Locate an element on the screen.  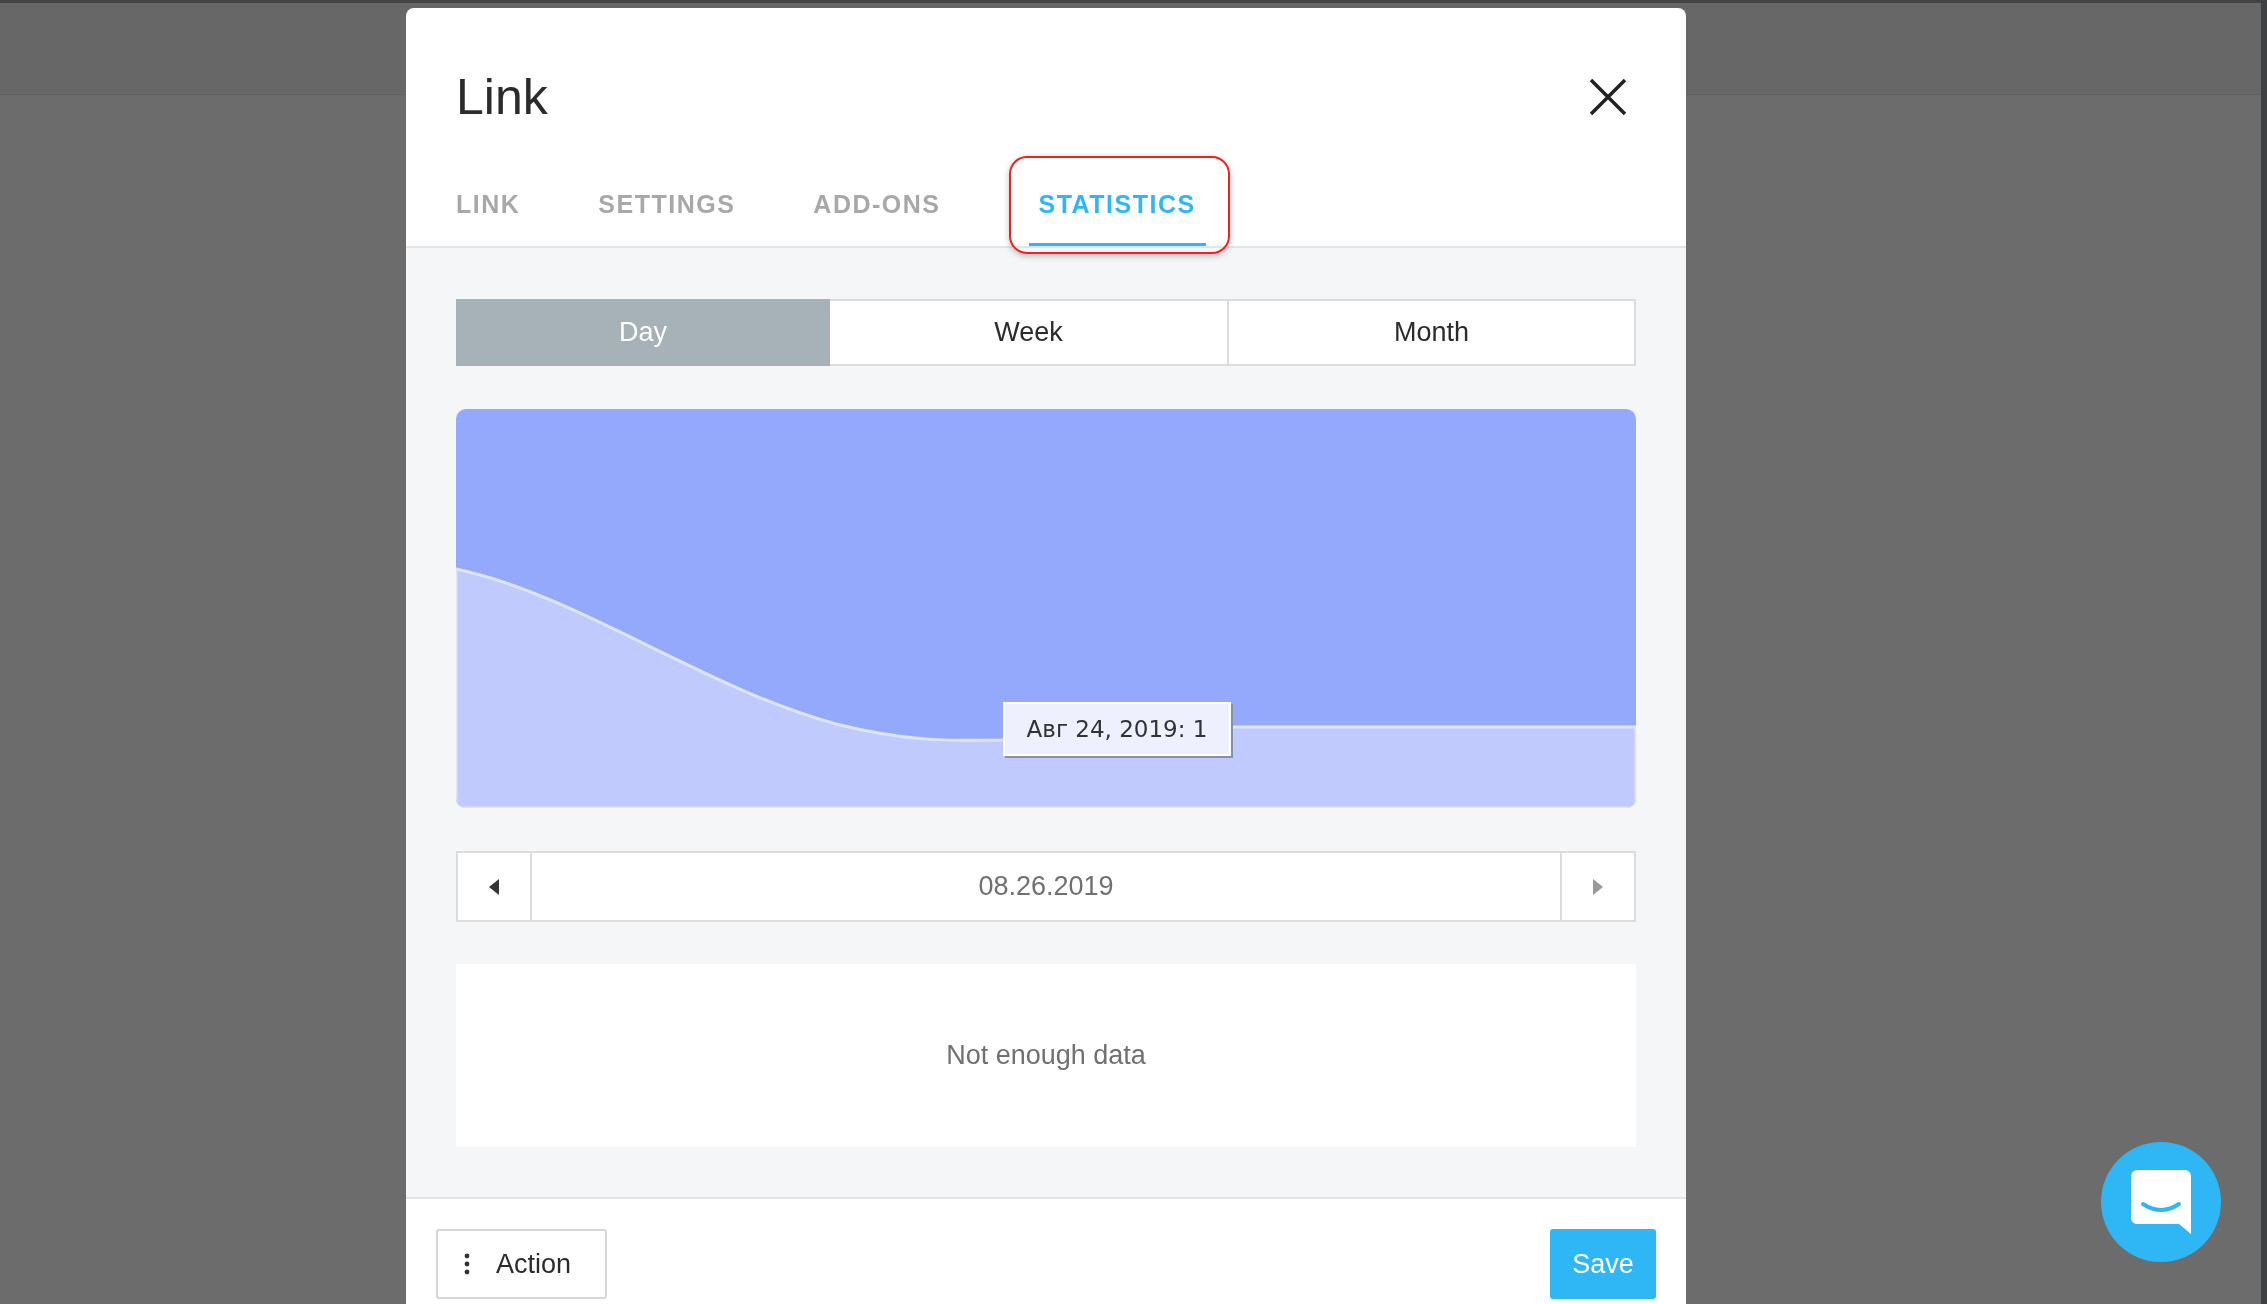
action-button: Action is located at coordinates (521, 1264).